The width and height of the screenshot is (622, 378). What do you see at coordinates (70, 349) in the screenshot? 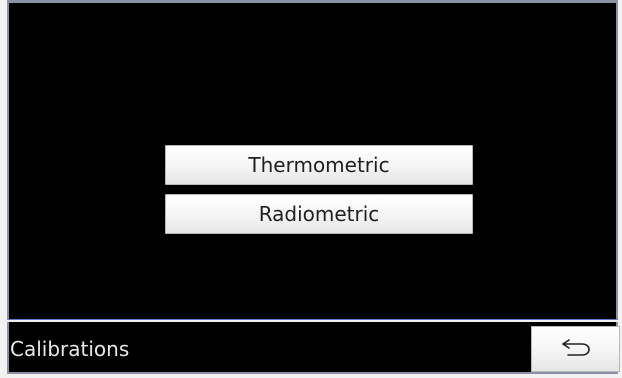
I see `page-title: Calibrations` at bounding box center [70, 349].